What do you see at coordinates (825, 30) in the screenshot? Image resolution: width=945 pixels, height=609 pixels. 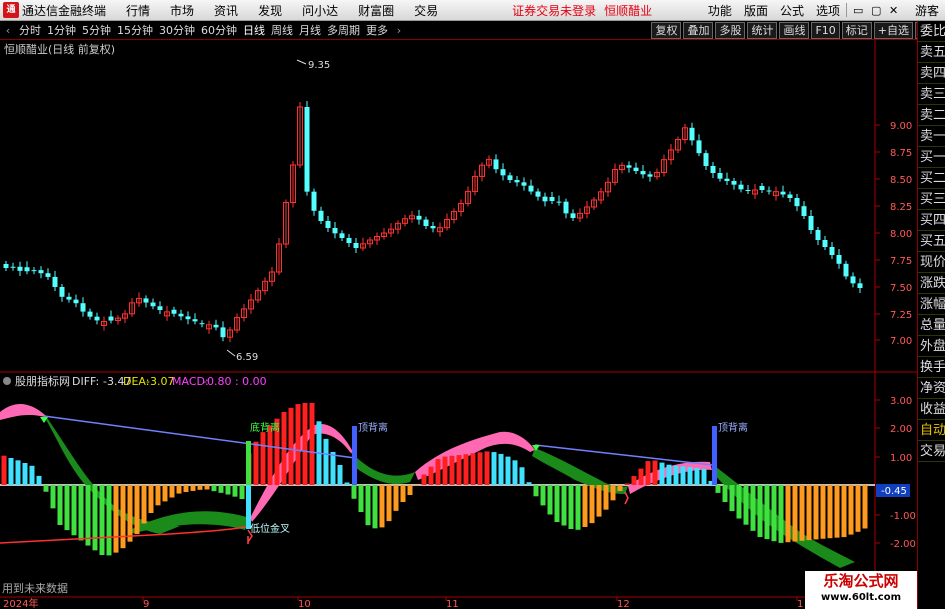 I see `tool-f10: F10` at bounding box center [825, 30].